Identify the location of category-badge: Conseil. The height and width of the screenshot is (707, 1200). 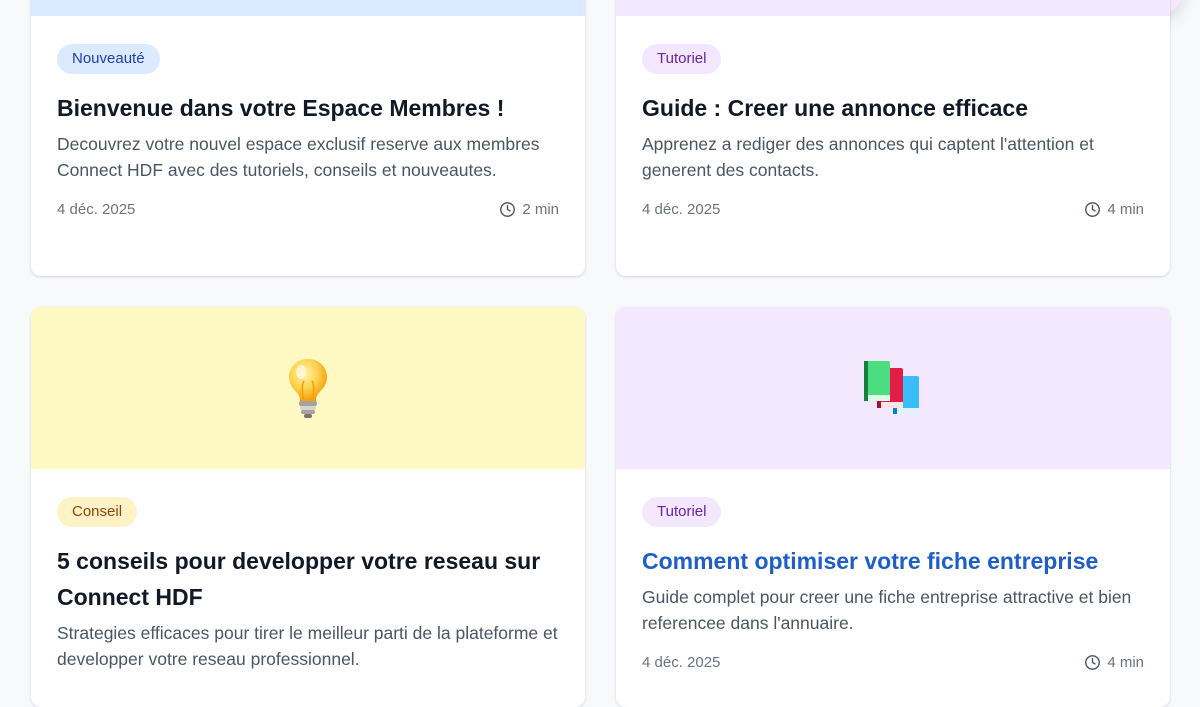
(97, 512).